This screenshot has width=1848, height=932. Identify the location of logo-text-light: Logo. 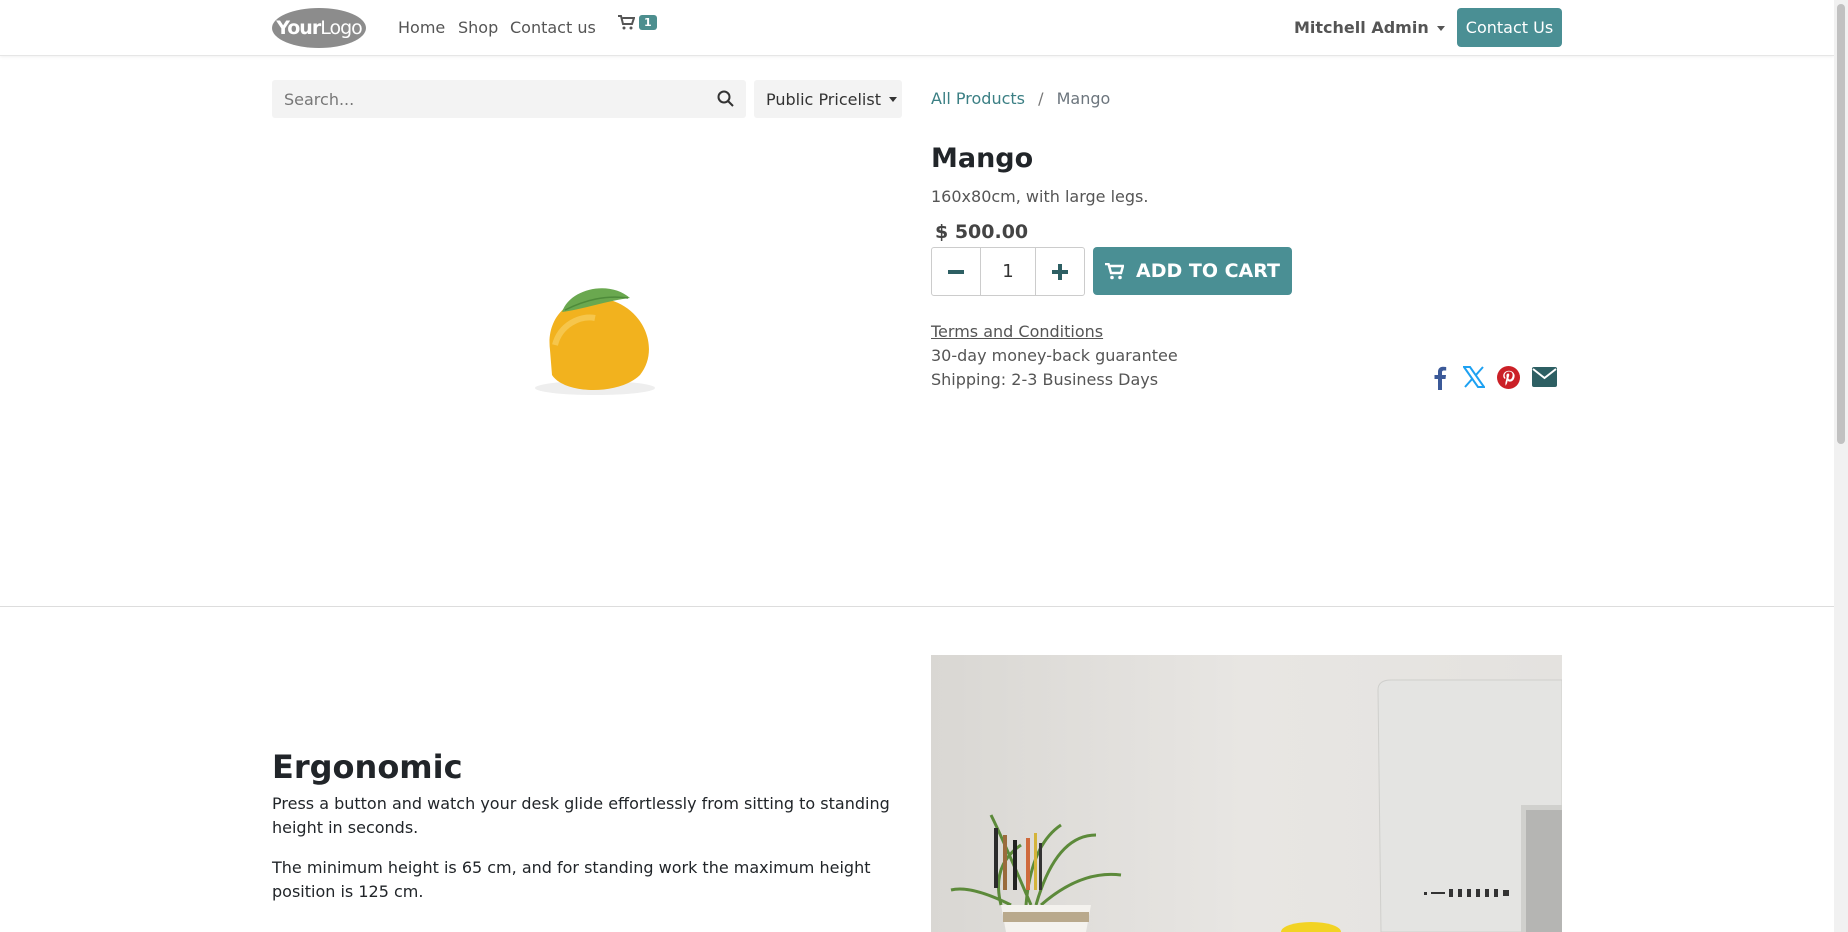
(341, 28).